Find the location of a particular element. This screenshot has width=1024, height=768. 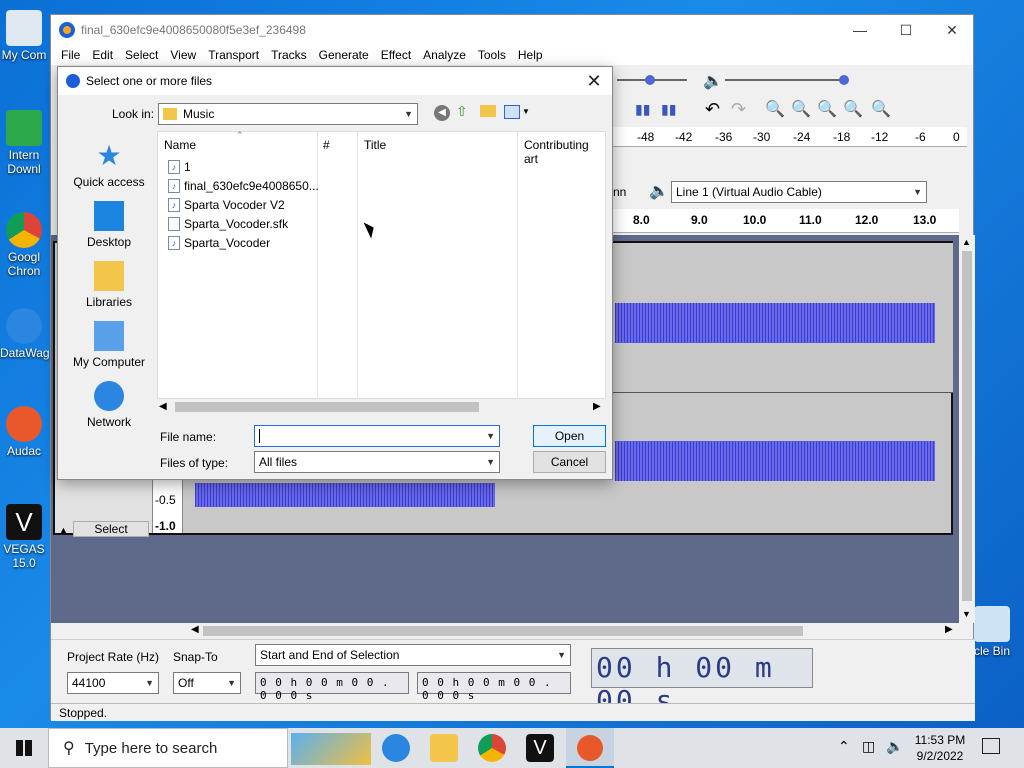

files-of-type-select: All files ▼ is located at coordinates (377, 462).